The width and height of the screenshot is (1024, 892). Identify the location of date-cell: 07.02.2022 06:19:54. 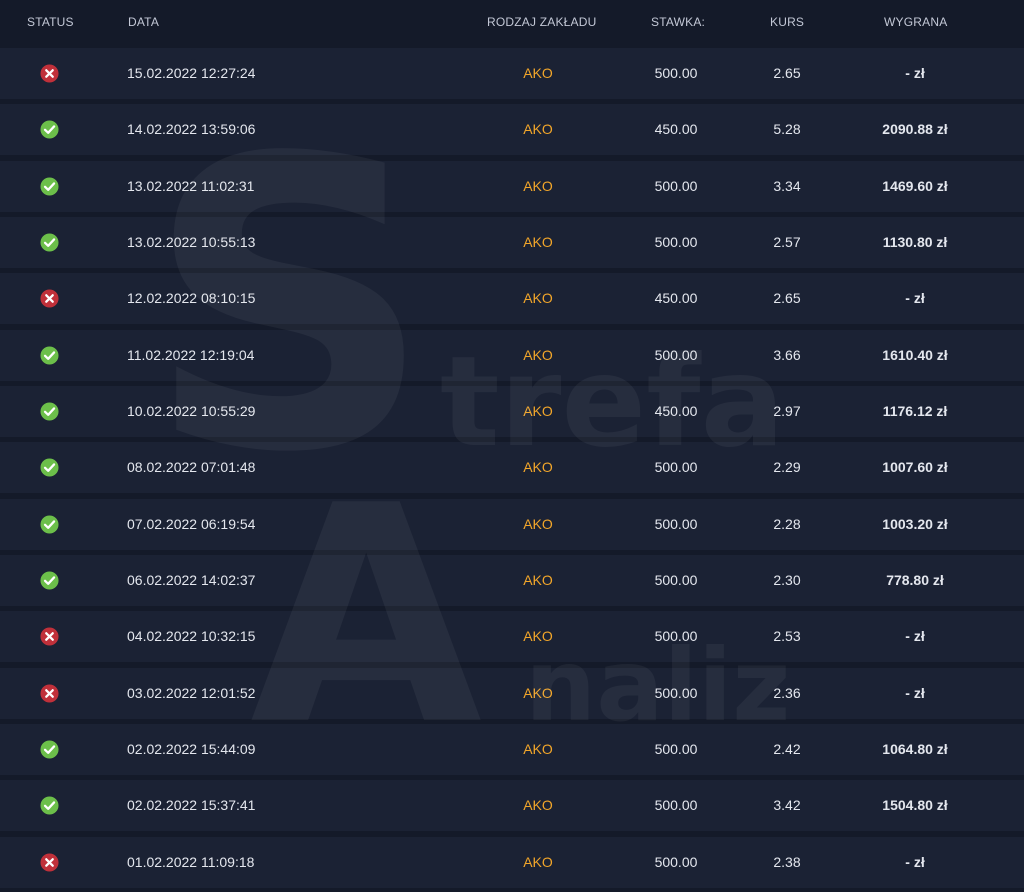
(191, 523).